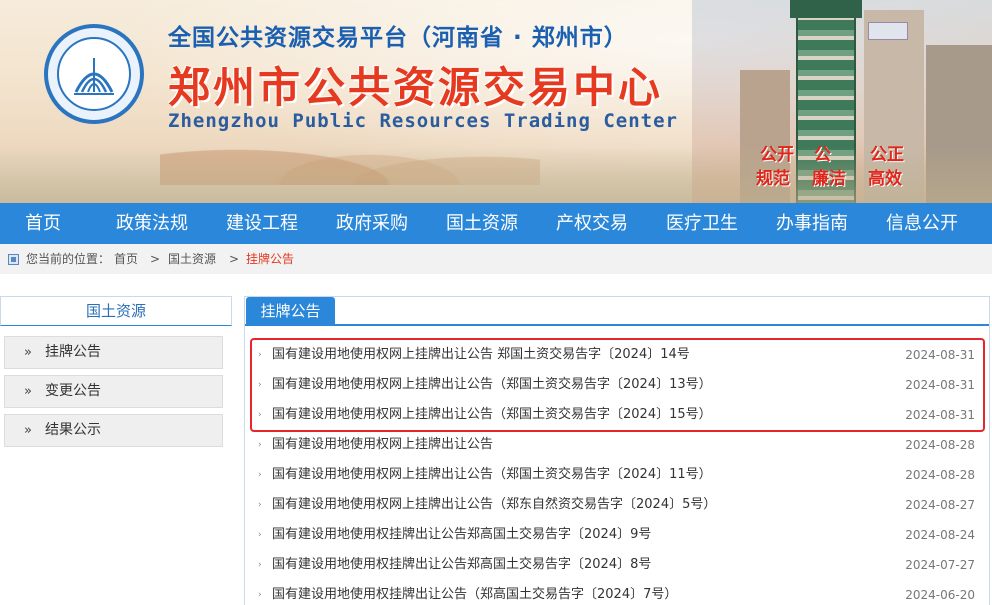 The height and width of the screenshot is (605, 992). Describe the element at coordinates (885, 179) in the screenshot. I see `slogan-text: 高效` at that location.